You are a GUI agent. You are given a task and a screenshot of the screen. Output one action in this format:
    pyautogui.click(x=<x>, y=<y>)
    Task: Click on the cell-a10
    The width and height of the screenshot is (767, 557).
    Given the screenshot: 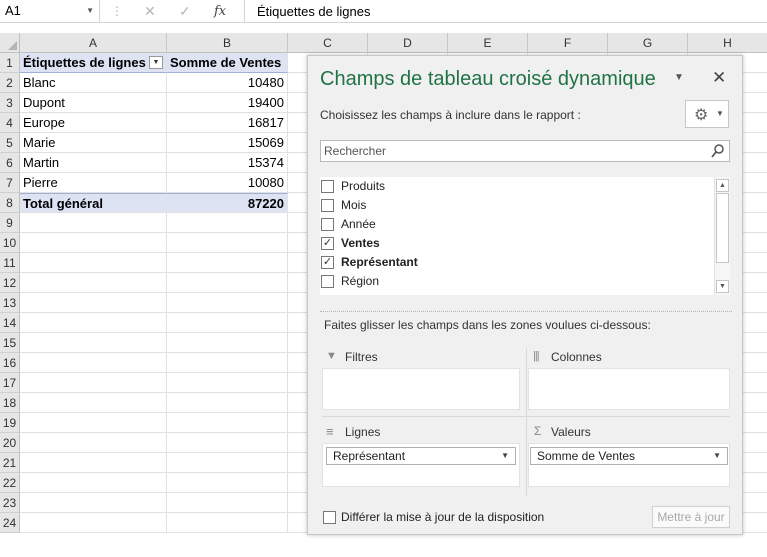 What is the action you would take?
    pyautogui.click(x=93, y=243)
    